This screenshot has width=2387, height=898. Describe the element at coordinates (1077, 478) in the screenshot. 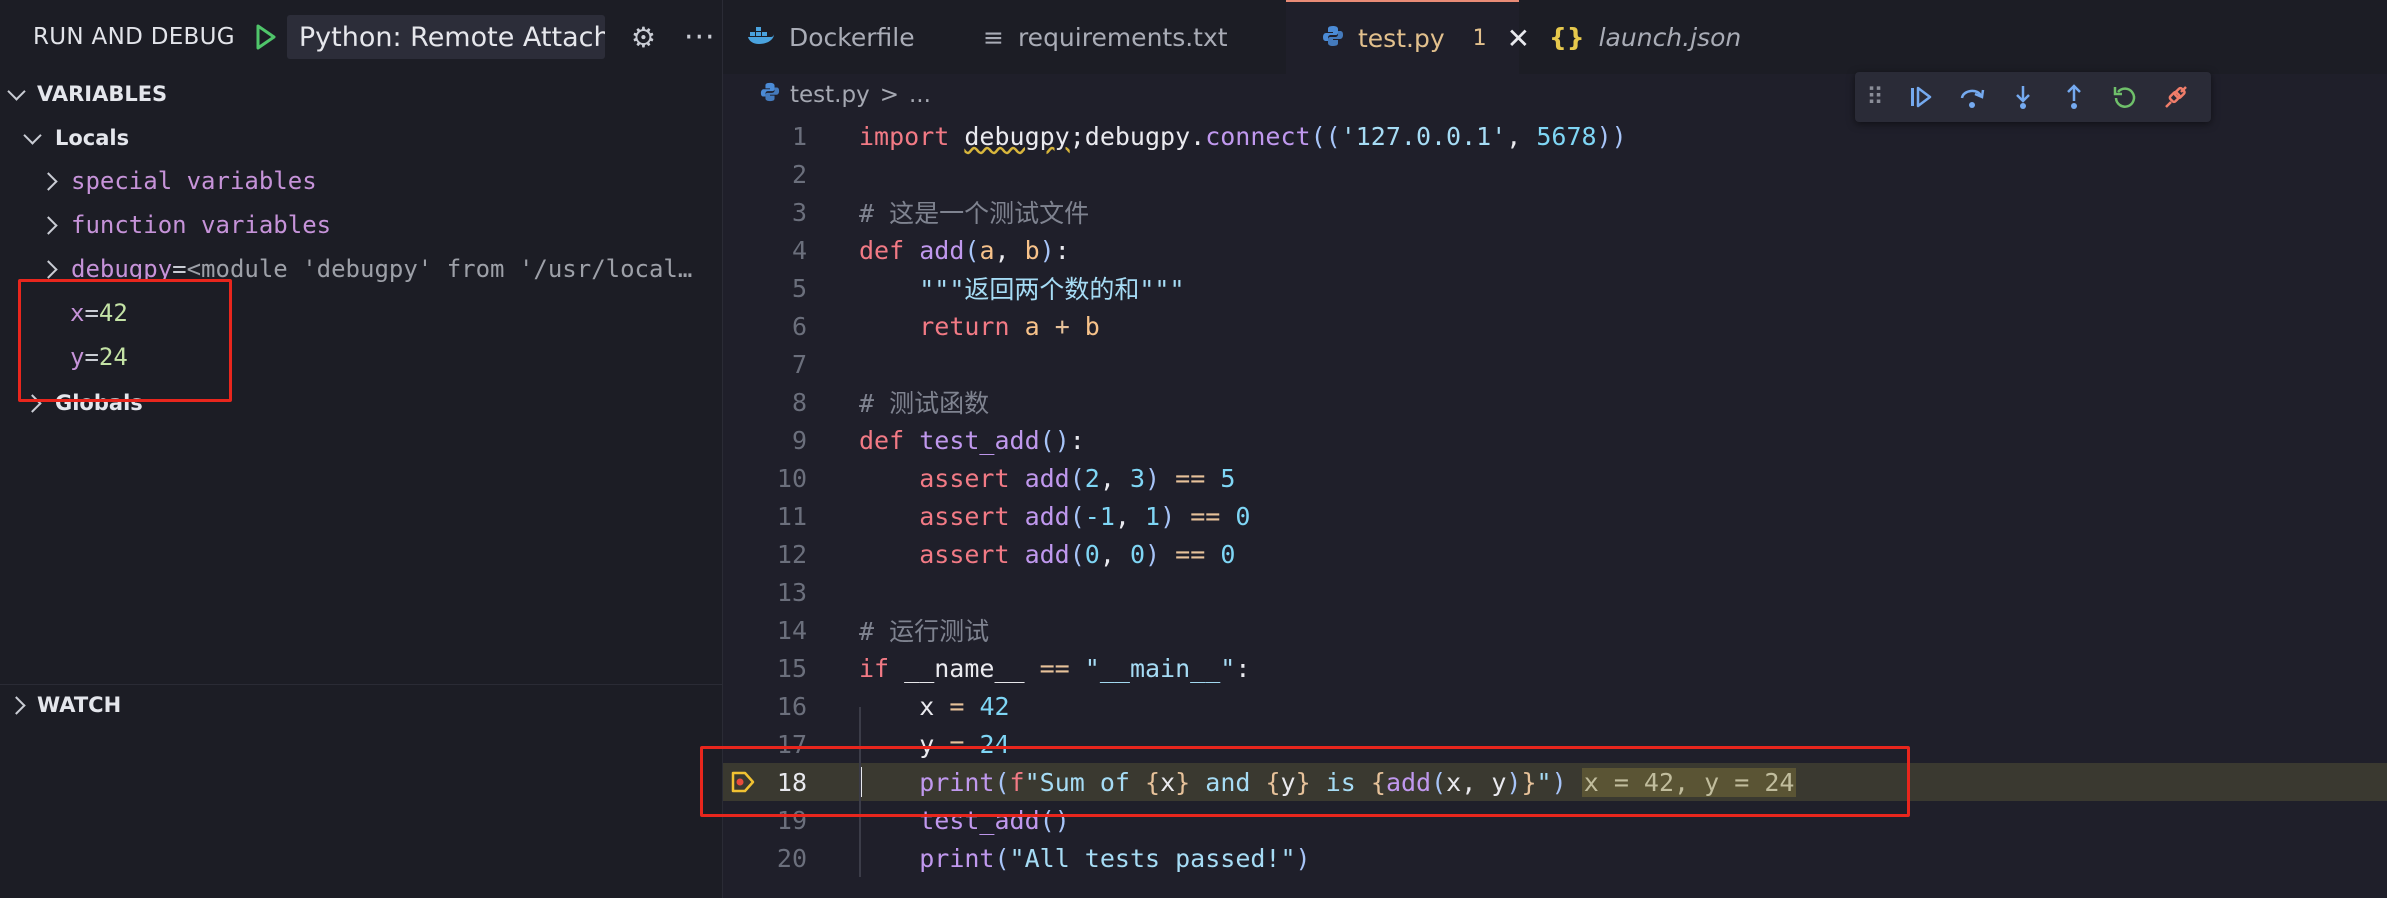

I see `code-text: assert add(2, 3) == 5` at that location.